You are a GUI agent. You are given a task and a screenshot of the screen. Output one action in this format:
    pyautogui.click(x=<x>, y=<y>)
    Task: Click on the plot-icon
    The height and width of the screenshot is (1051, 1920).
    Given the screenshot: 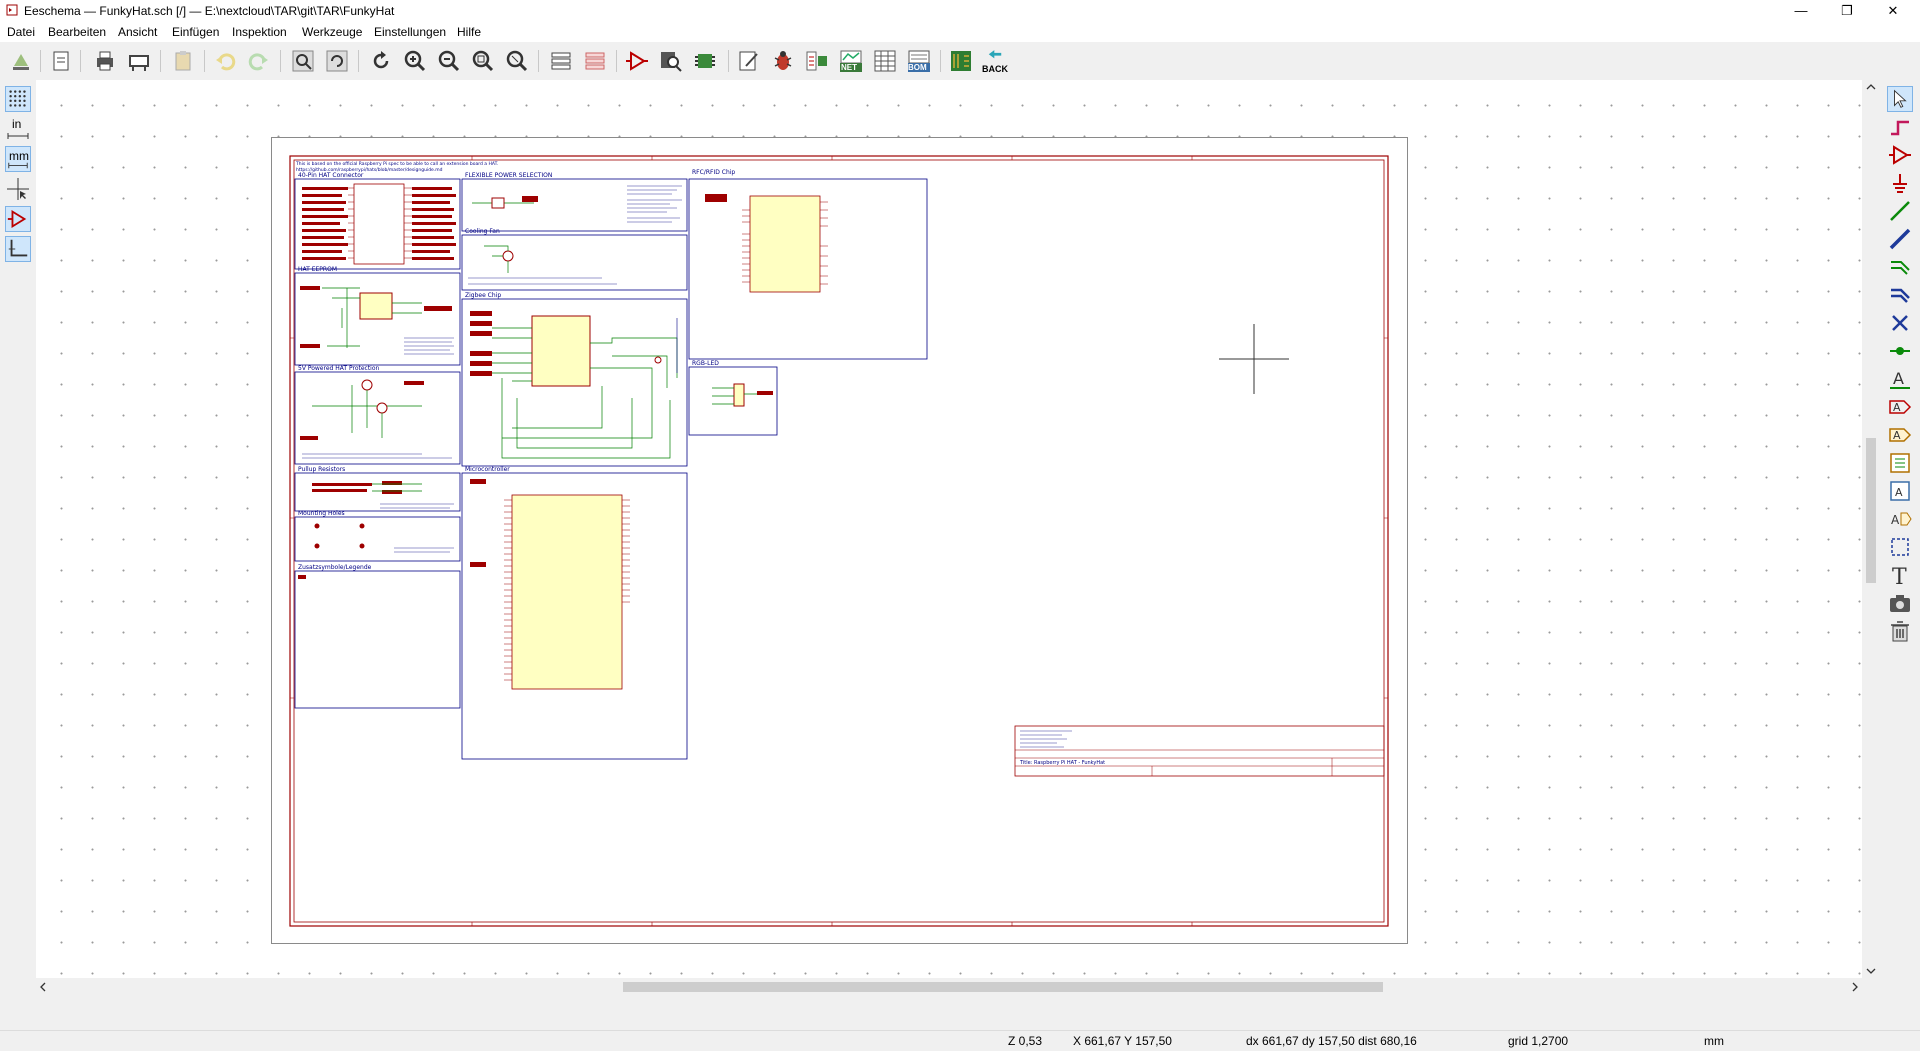 What is the action you would take?
    pyautogui.click(x=139, y=61)
    